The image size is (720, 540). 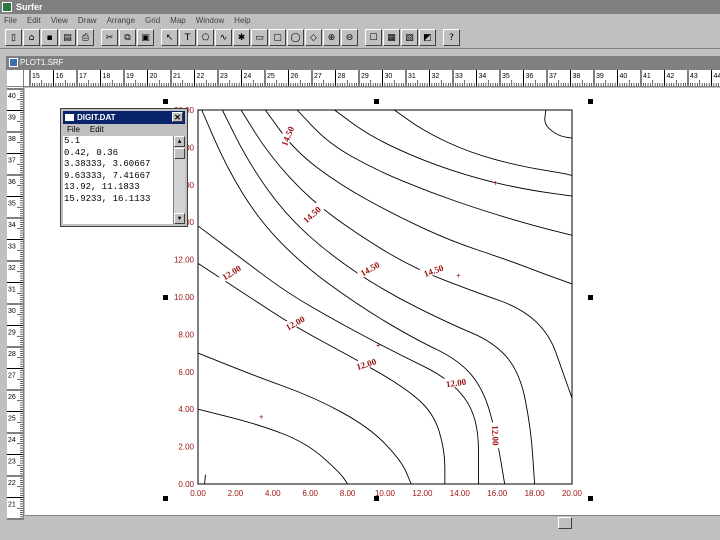 What do you see at coordinates (287, 135) in the screenshot?
I see `contour-label: 14.50` at bounding box center [287, 135].